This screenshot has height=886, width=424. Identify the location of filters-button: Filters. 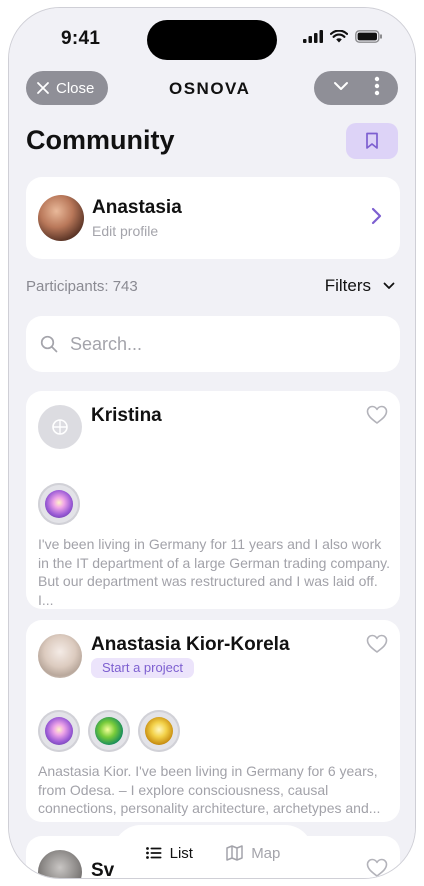
(360, 286).